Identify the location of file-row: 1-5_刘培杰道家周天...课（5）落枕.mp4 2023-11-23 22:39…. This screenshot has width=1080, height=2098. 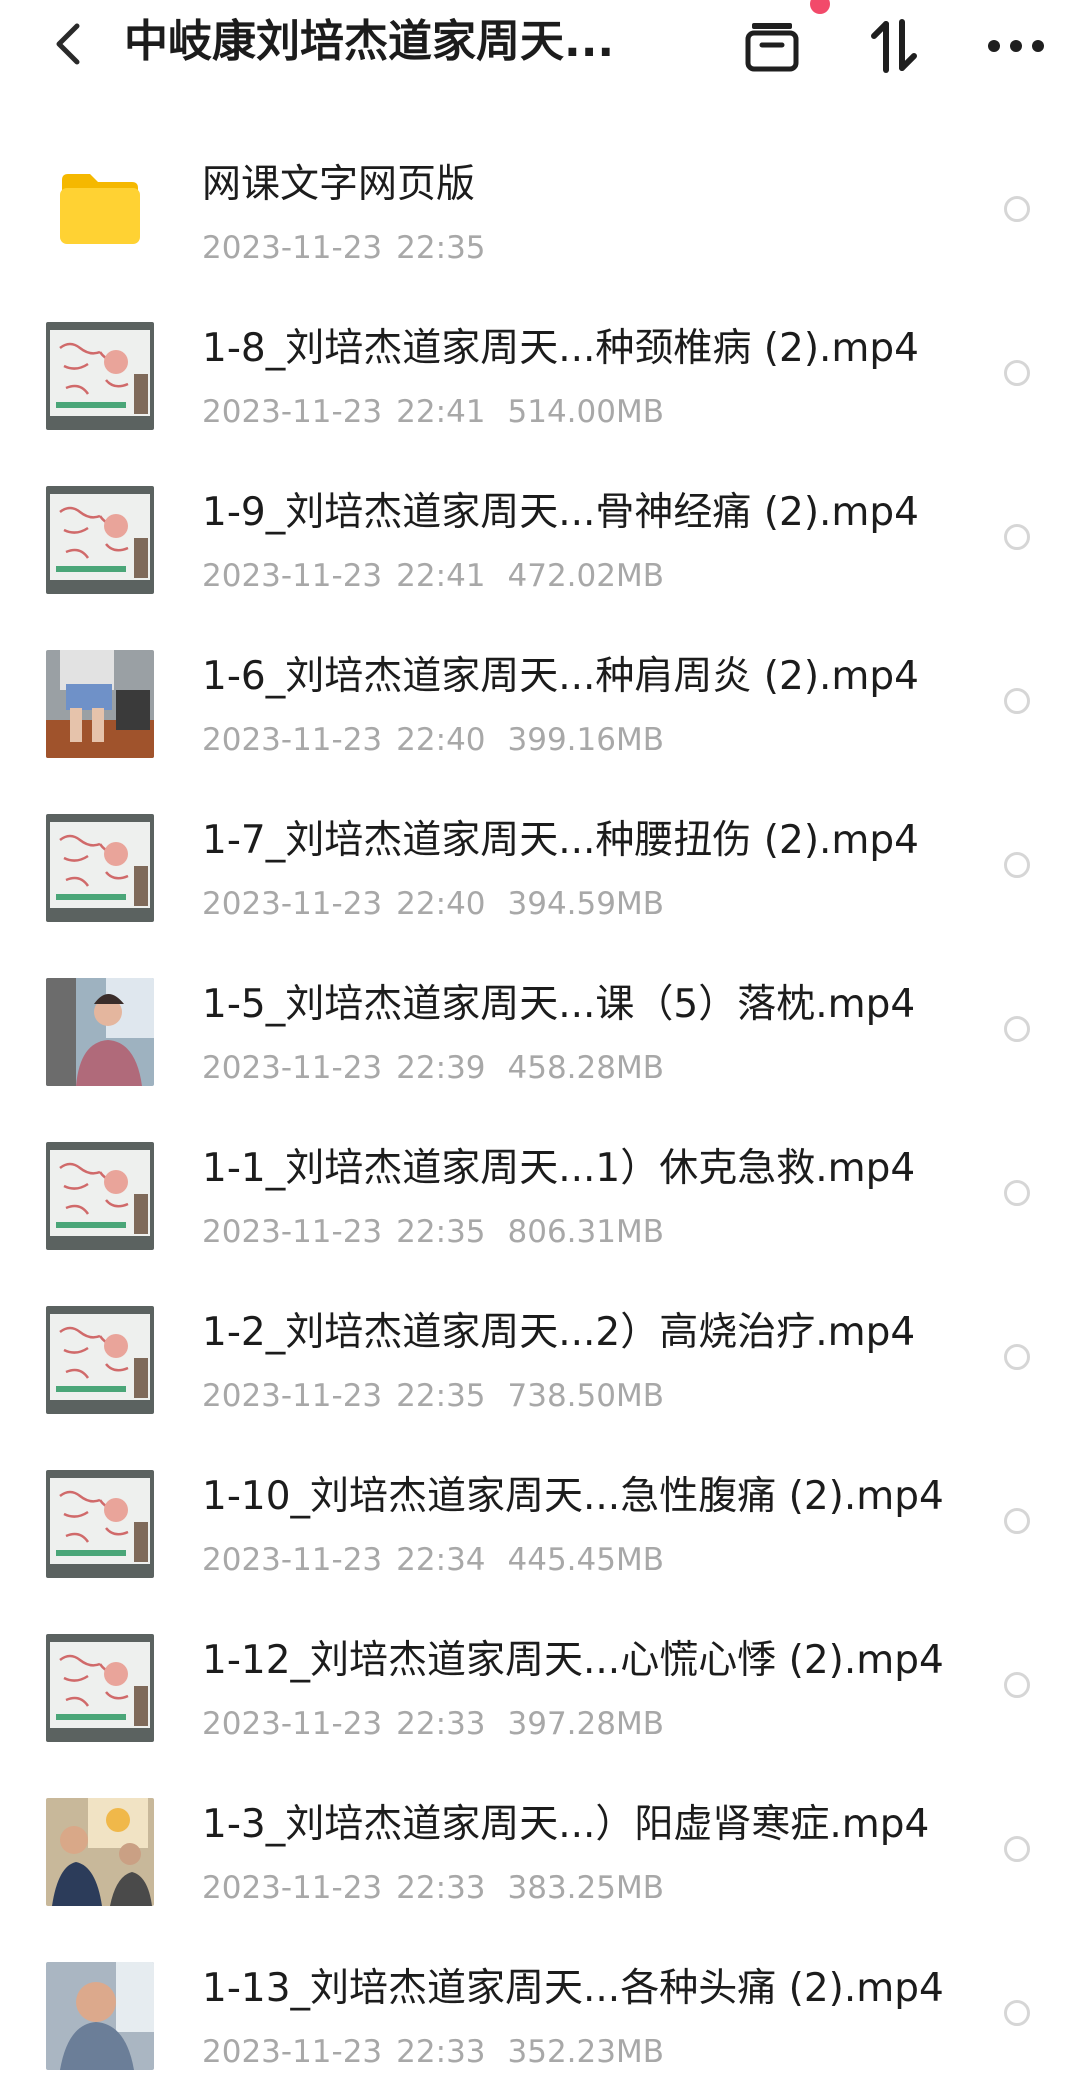
(540, 1032).